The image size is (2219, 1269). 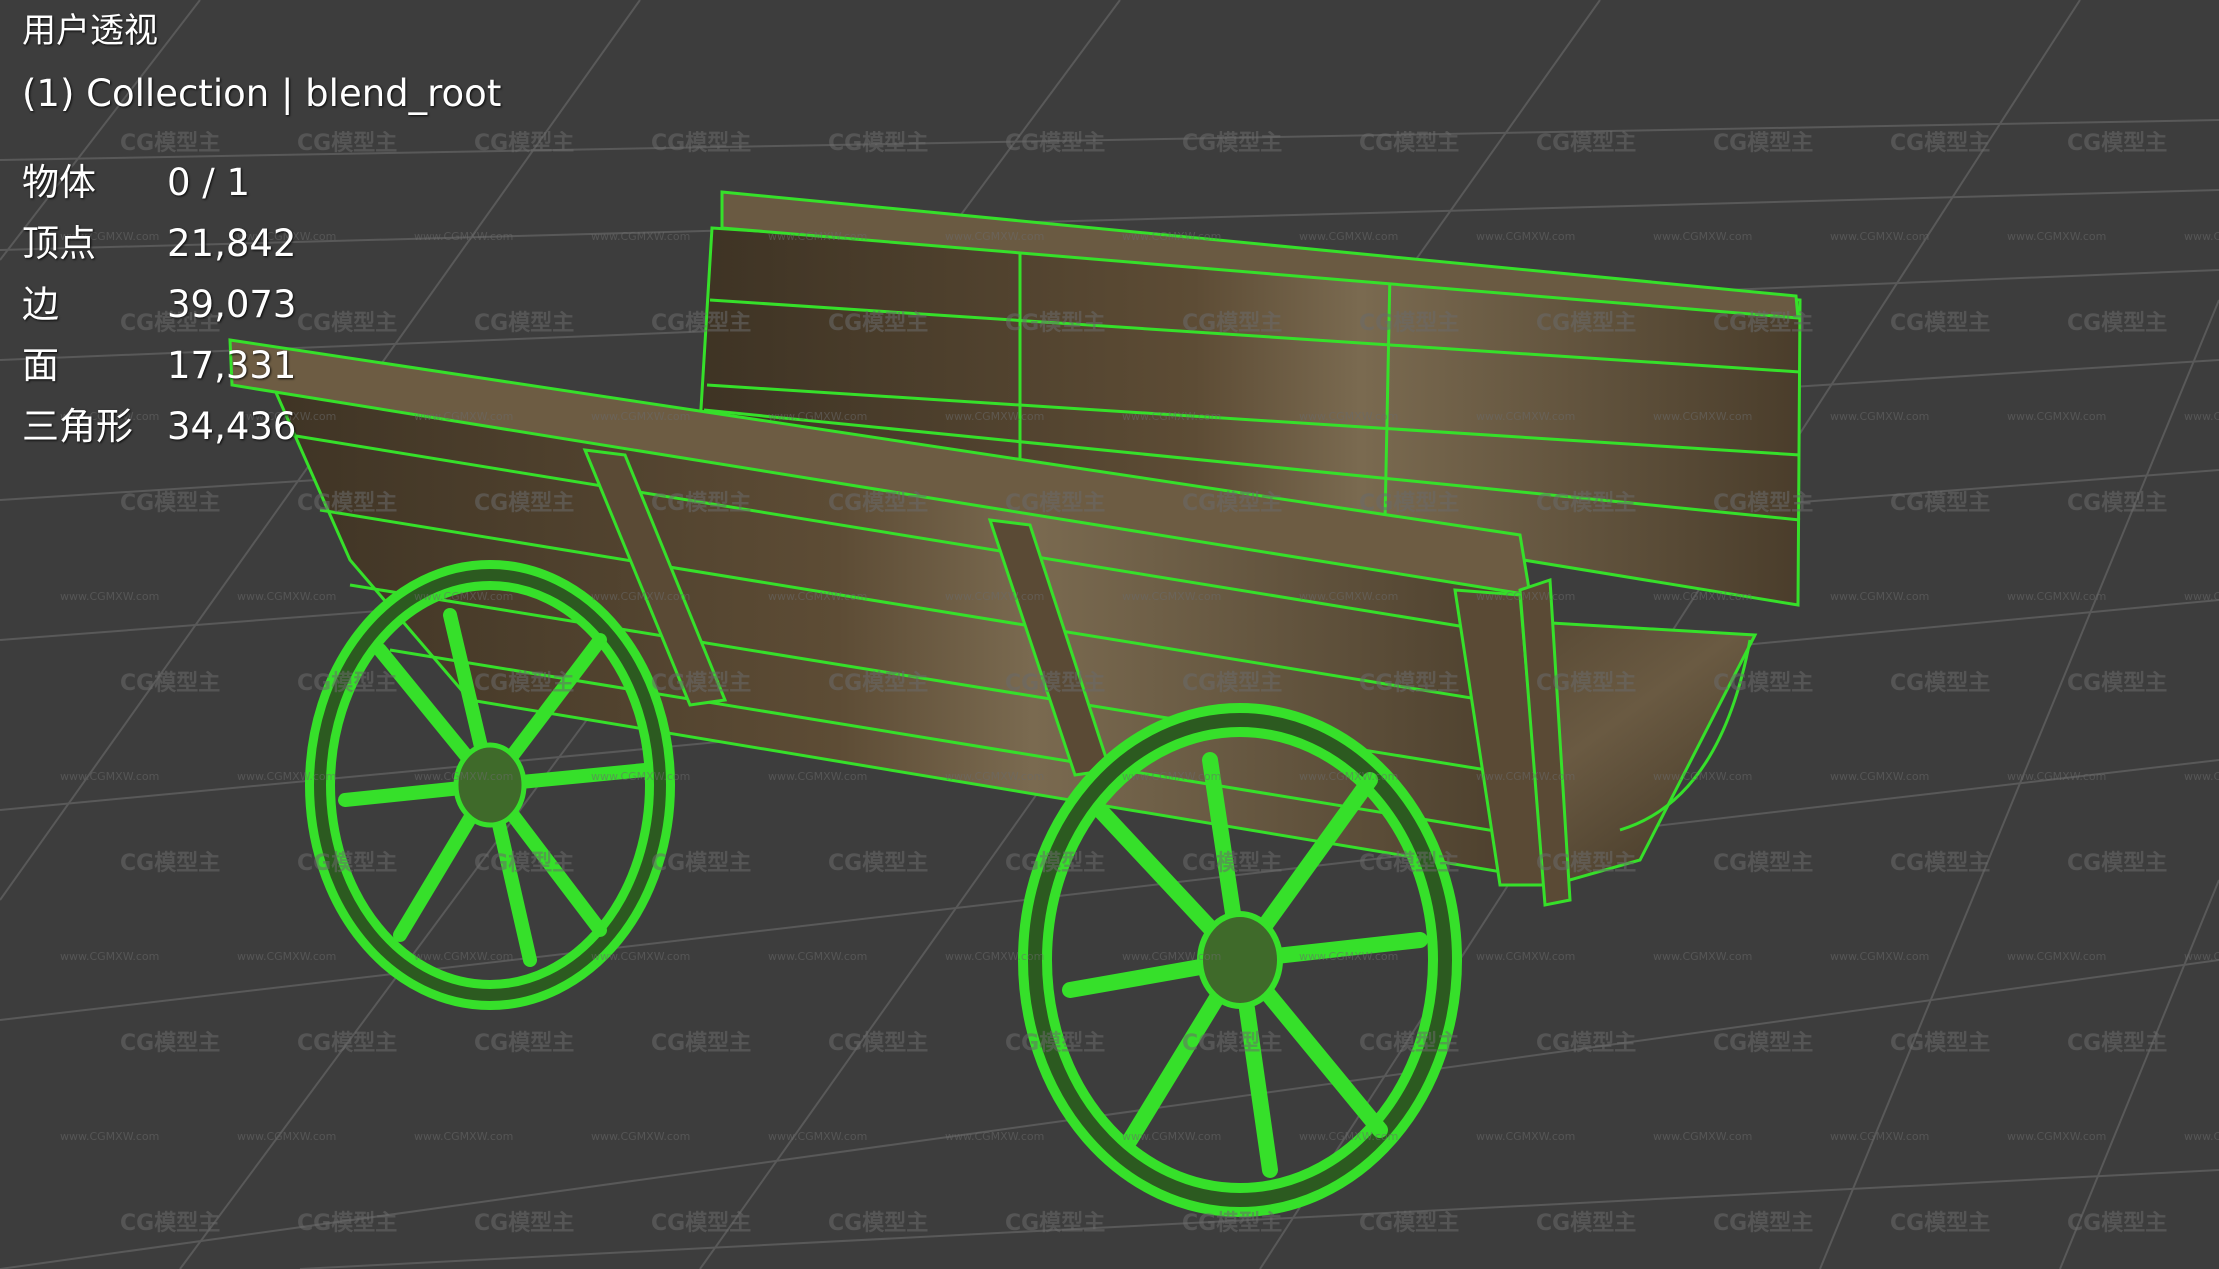 I want to click on stat-label: 顶点, so click(x=59, y=243).